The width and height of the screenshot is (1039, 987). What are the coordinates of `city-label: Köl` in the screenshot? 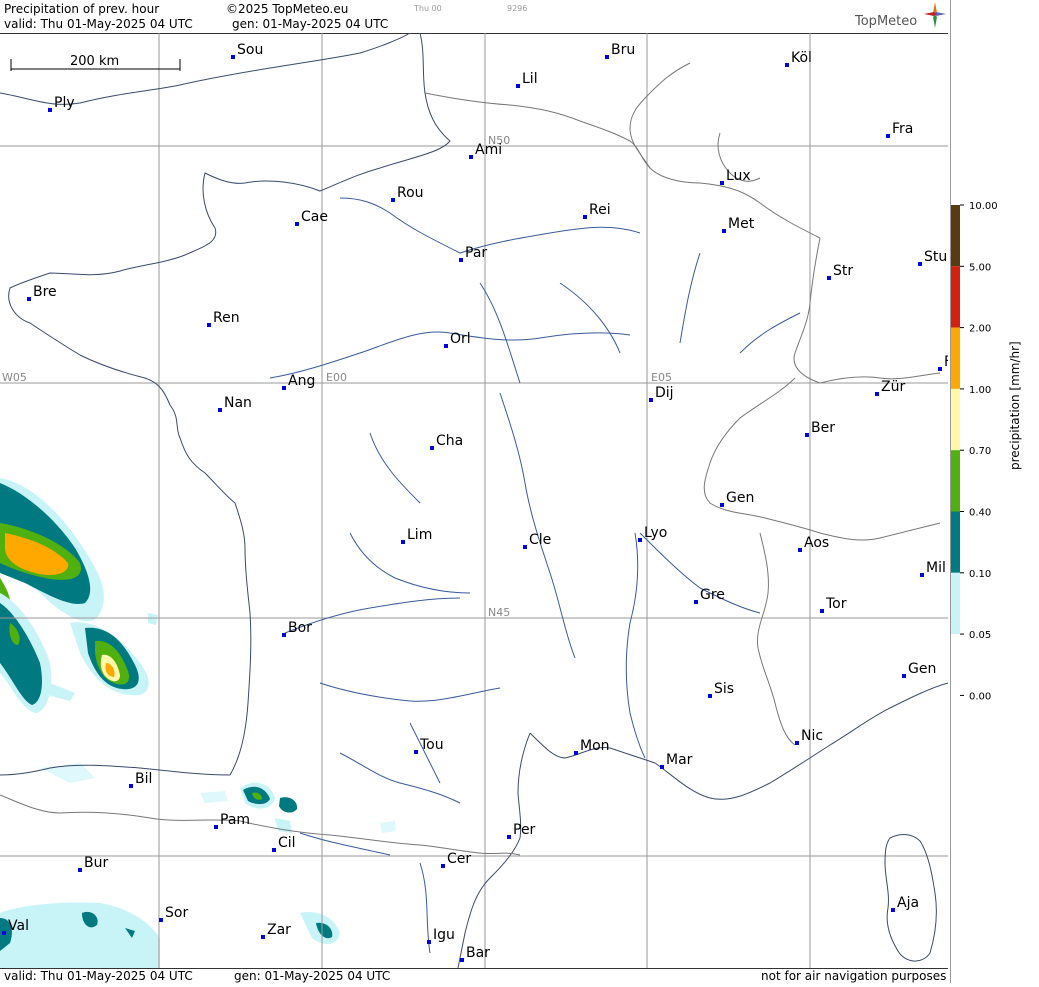 It's located at (801, 58).